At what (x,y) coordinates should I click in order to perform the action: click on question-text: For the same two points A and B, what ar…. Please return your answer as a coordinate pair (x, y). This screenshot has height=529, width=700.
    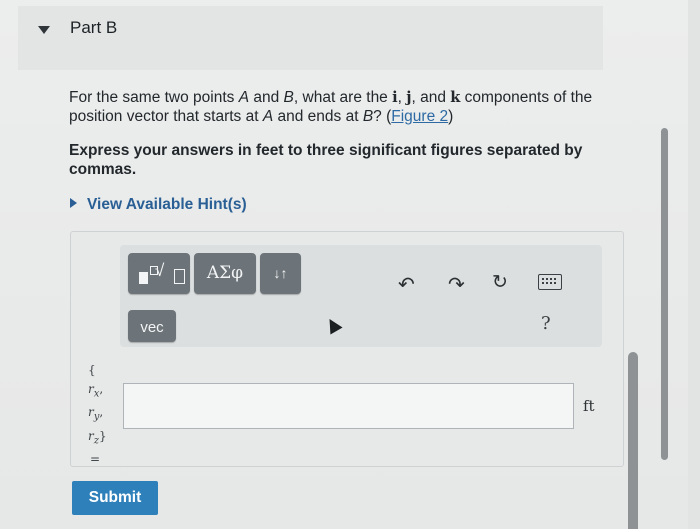
    Looking at the image, I should click on (339, 107).